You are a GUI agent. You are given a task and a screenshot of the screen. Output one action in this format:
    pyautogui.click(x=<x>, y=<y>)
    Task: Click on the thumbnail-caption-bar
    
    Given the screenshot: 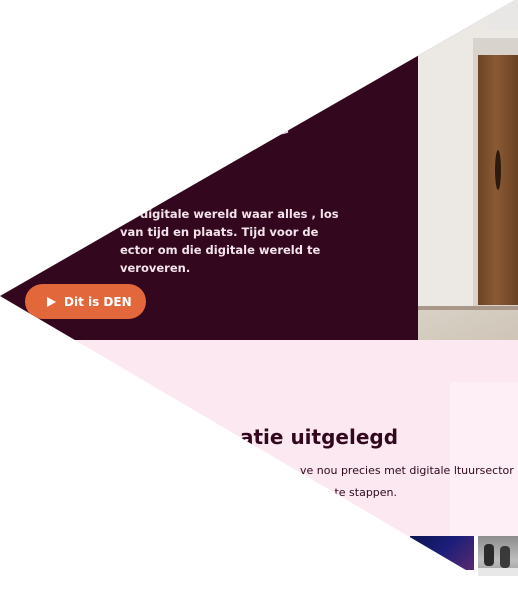 What is the action you would take?
    pyautogui.click(x=498, y=572)
    